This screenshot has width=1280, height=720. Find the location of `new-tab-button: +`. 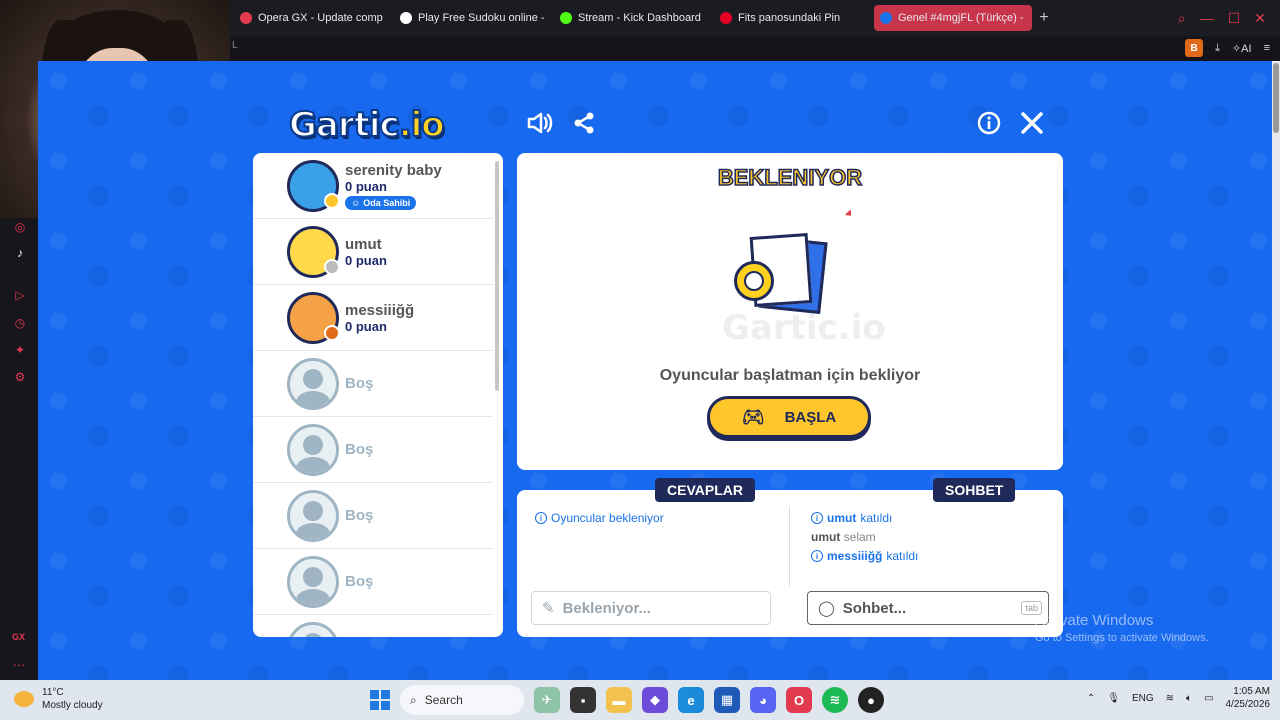

new-tab-button: + is located at coordinates (1044, 18).